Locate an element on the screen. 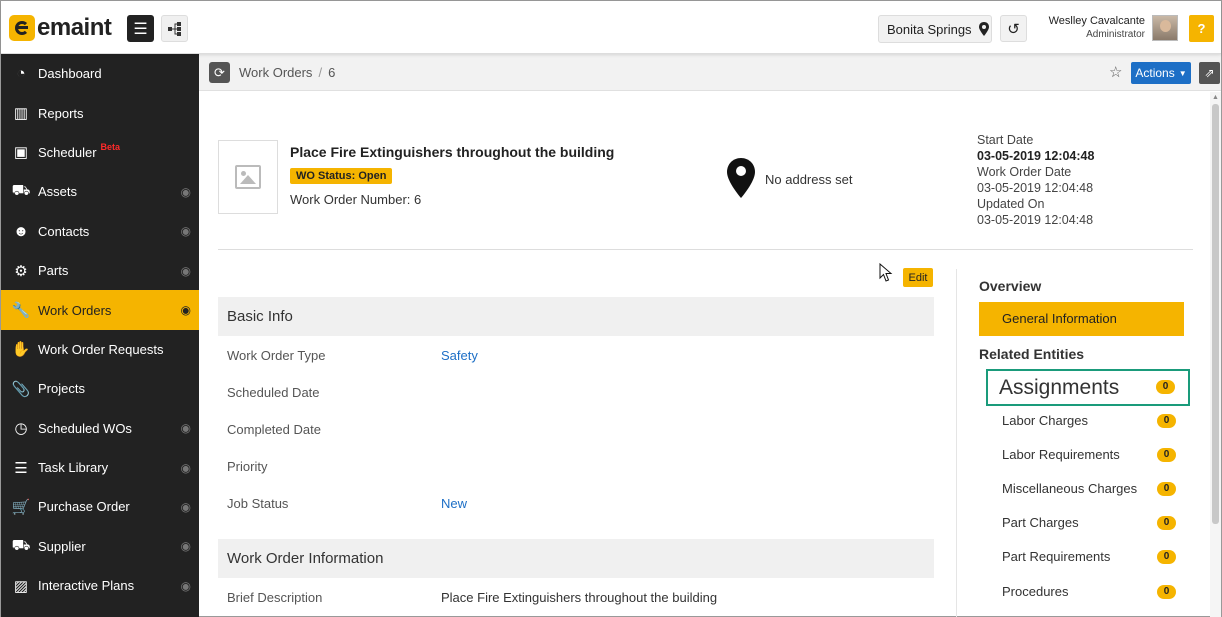 This screenshot has height=617, width=1222. help-button: ? is located at coordinates (1201, 28).